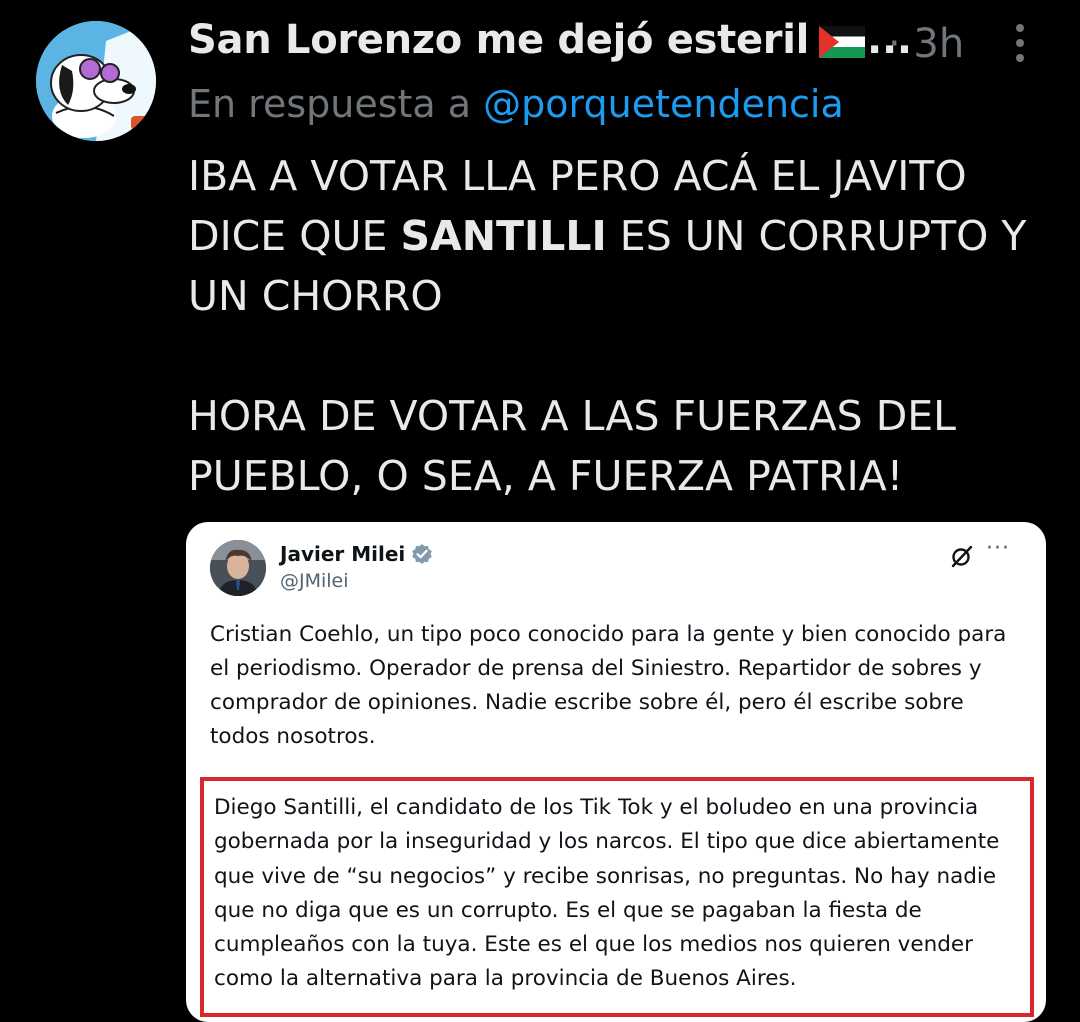 The height and width of the screenshot is (1022, 1080). I want to click on post-text-line-4: HORA DE VOTAR A LAS FUERZAS DEL, so click(572, 416).